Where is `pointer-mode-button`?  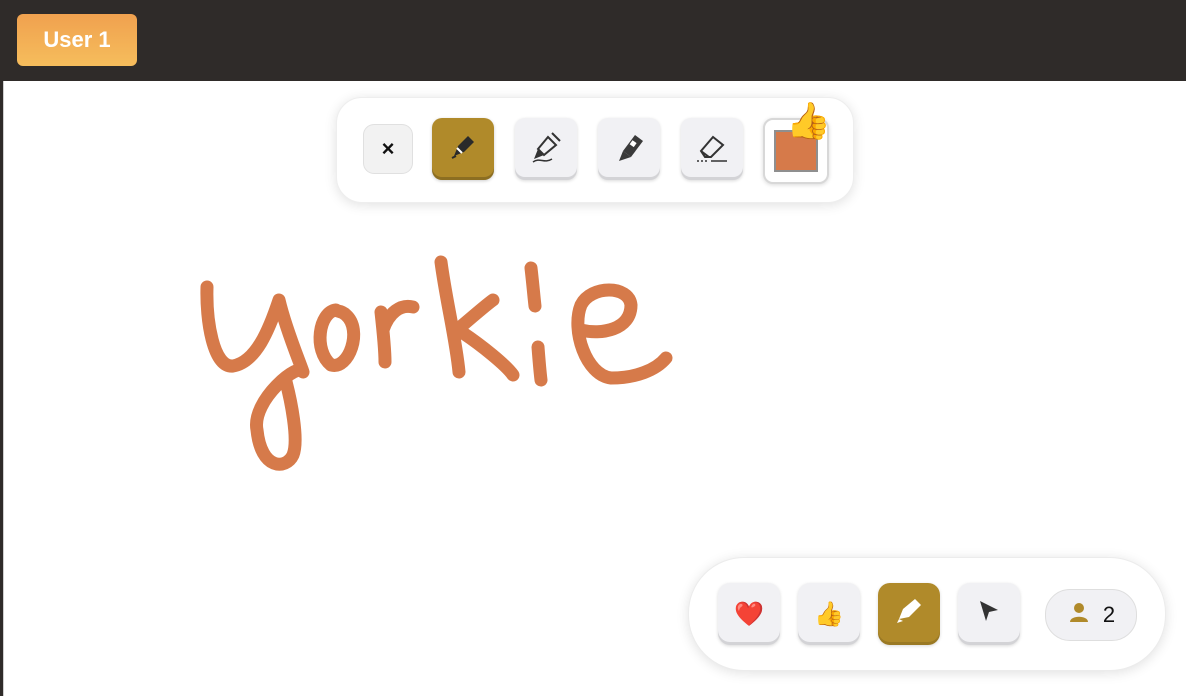 pointer-mode-button is located at coordinates (989, 614).